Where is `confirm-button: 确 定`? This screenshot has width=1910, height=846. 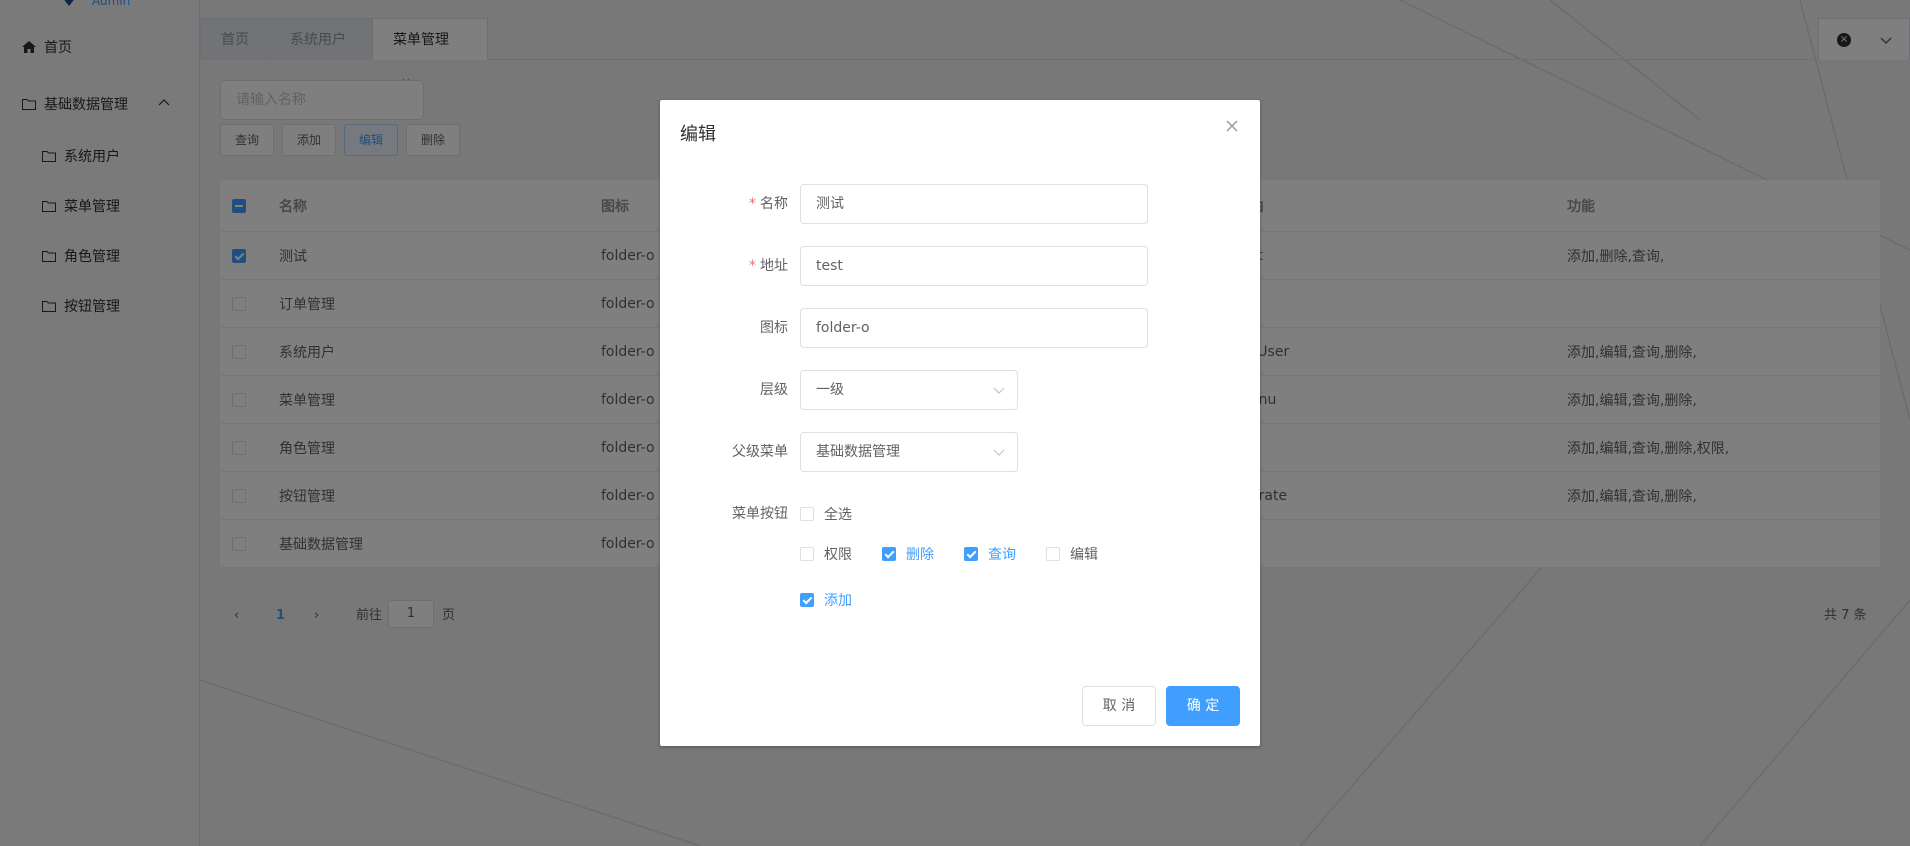
confirm-button: 确 定 is located at coordinates (1203, 706).